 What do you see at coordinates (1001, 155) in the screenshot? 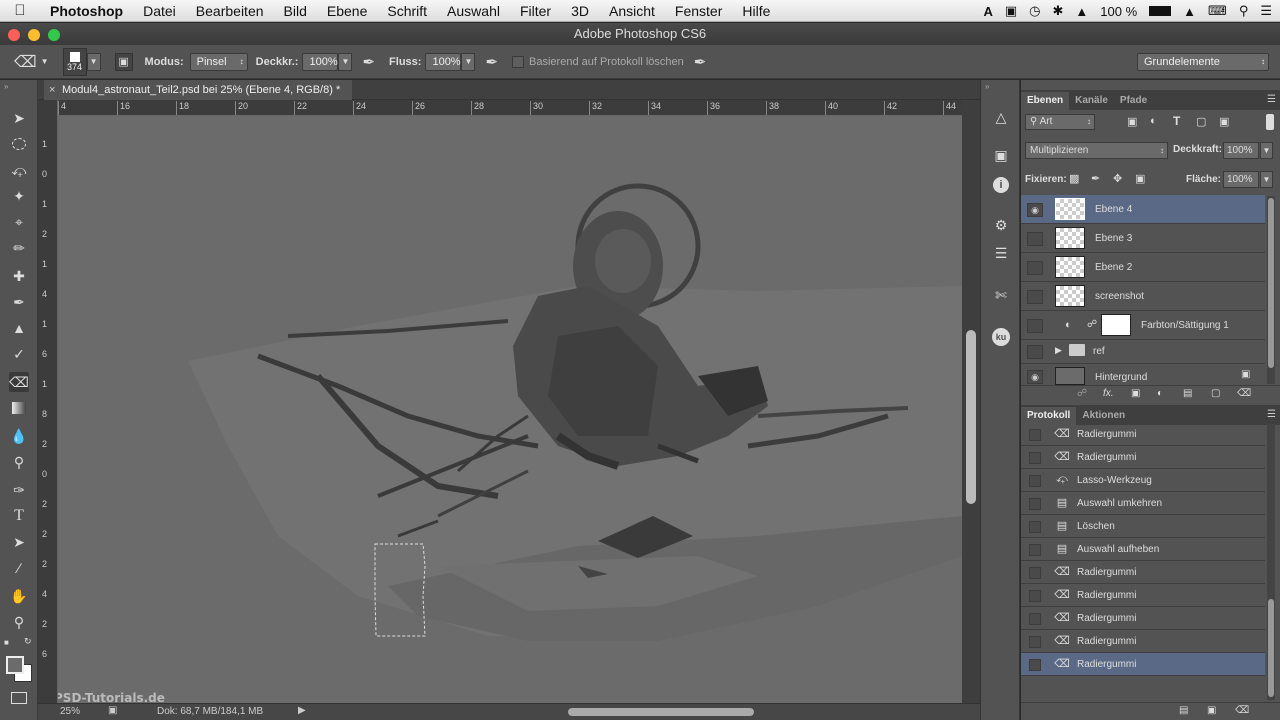
I see `3d-panel-icon: ▣` at bounding box center [1001, 155].